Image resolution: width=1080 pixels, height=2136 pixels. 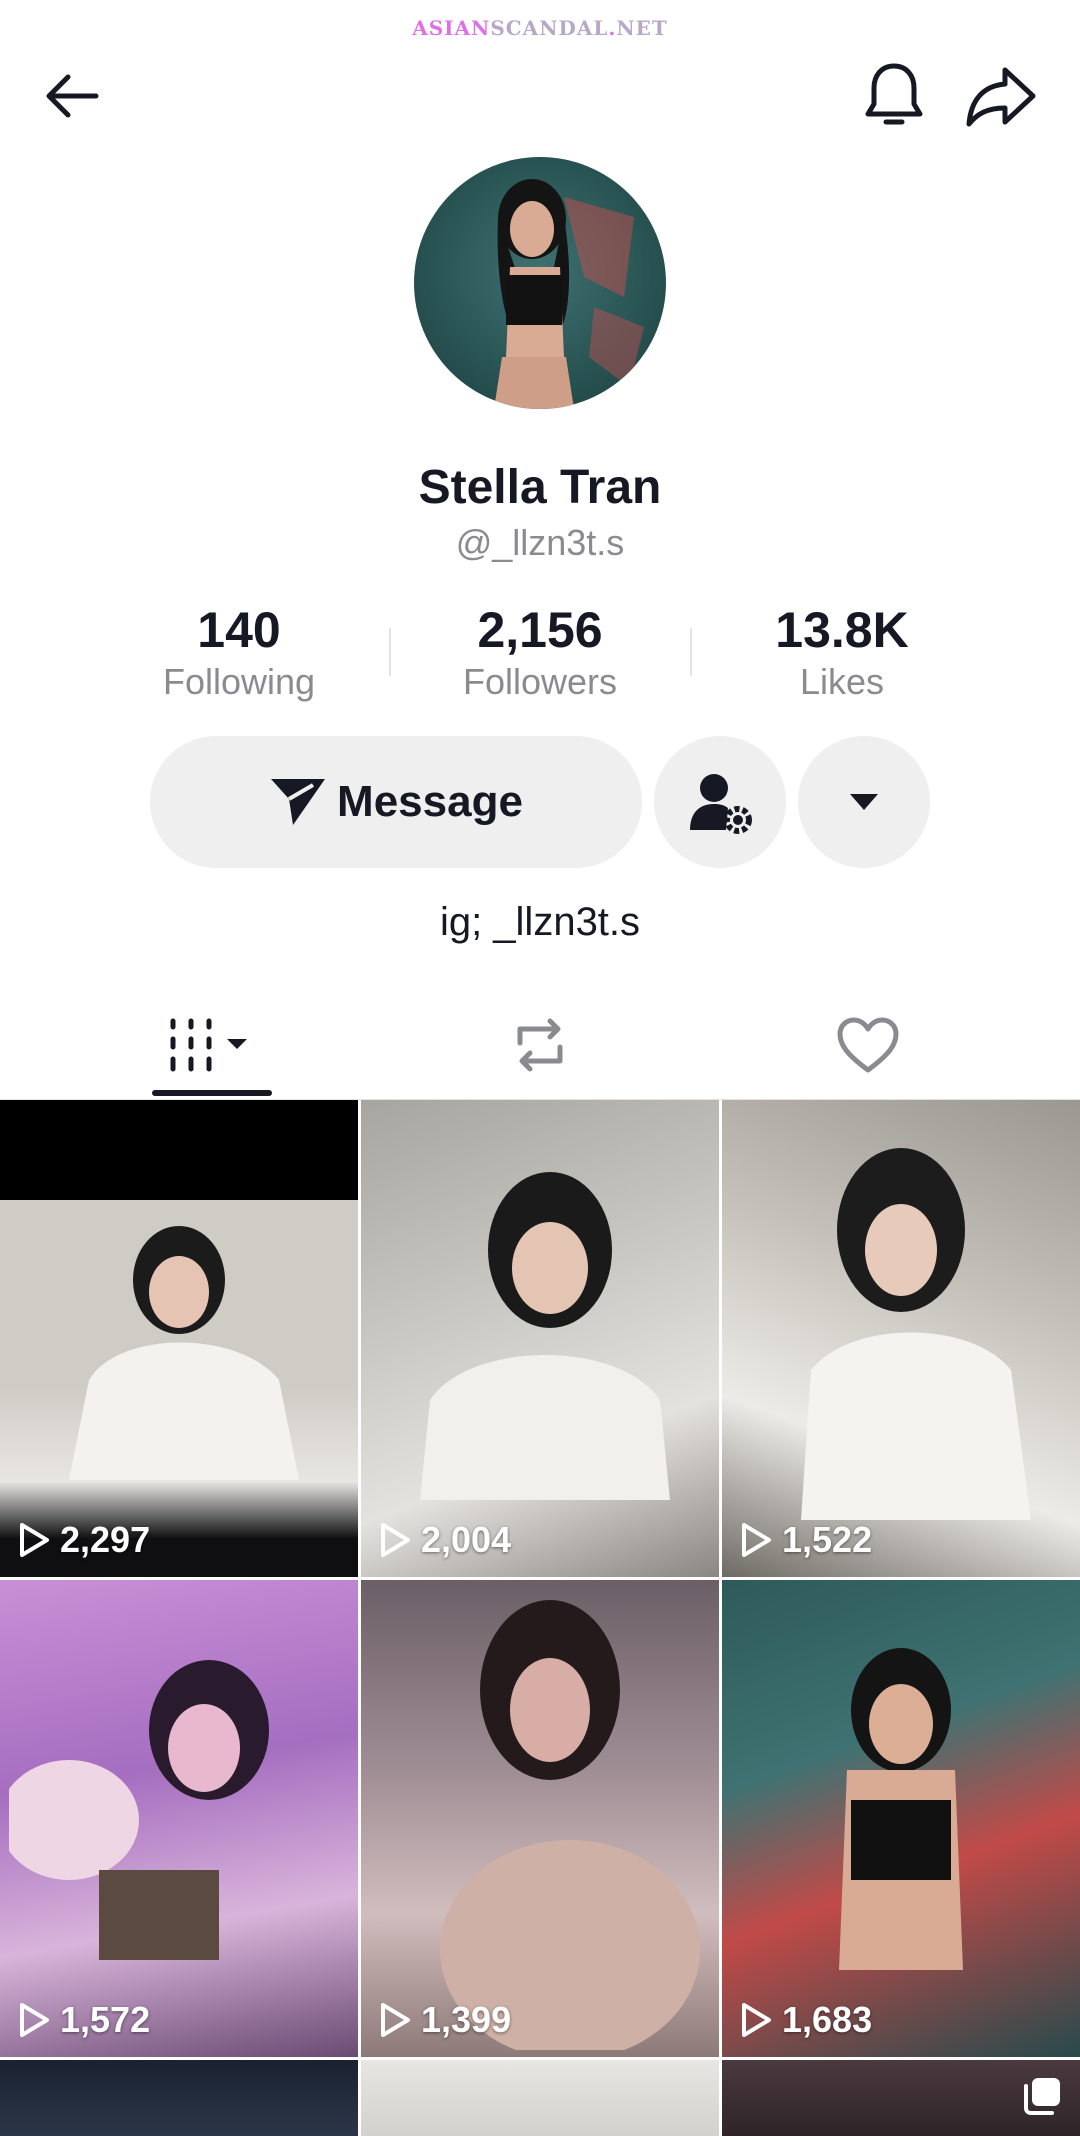 I want to click on stat-following-value: 140, so click(x=239, y=630).